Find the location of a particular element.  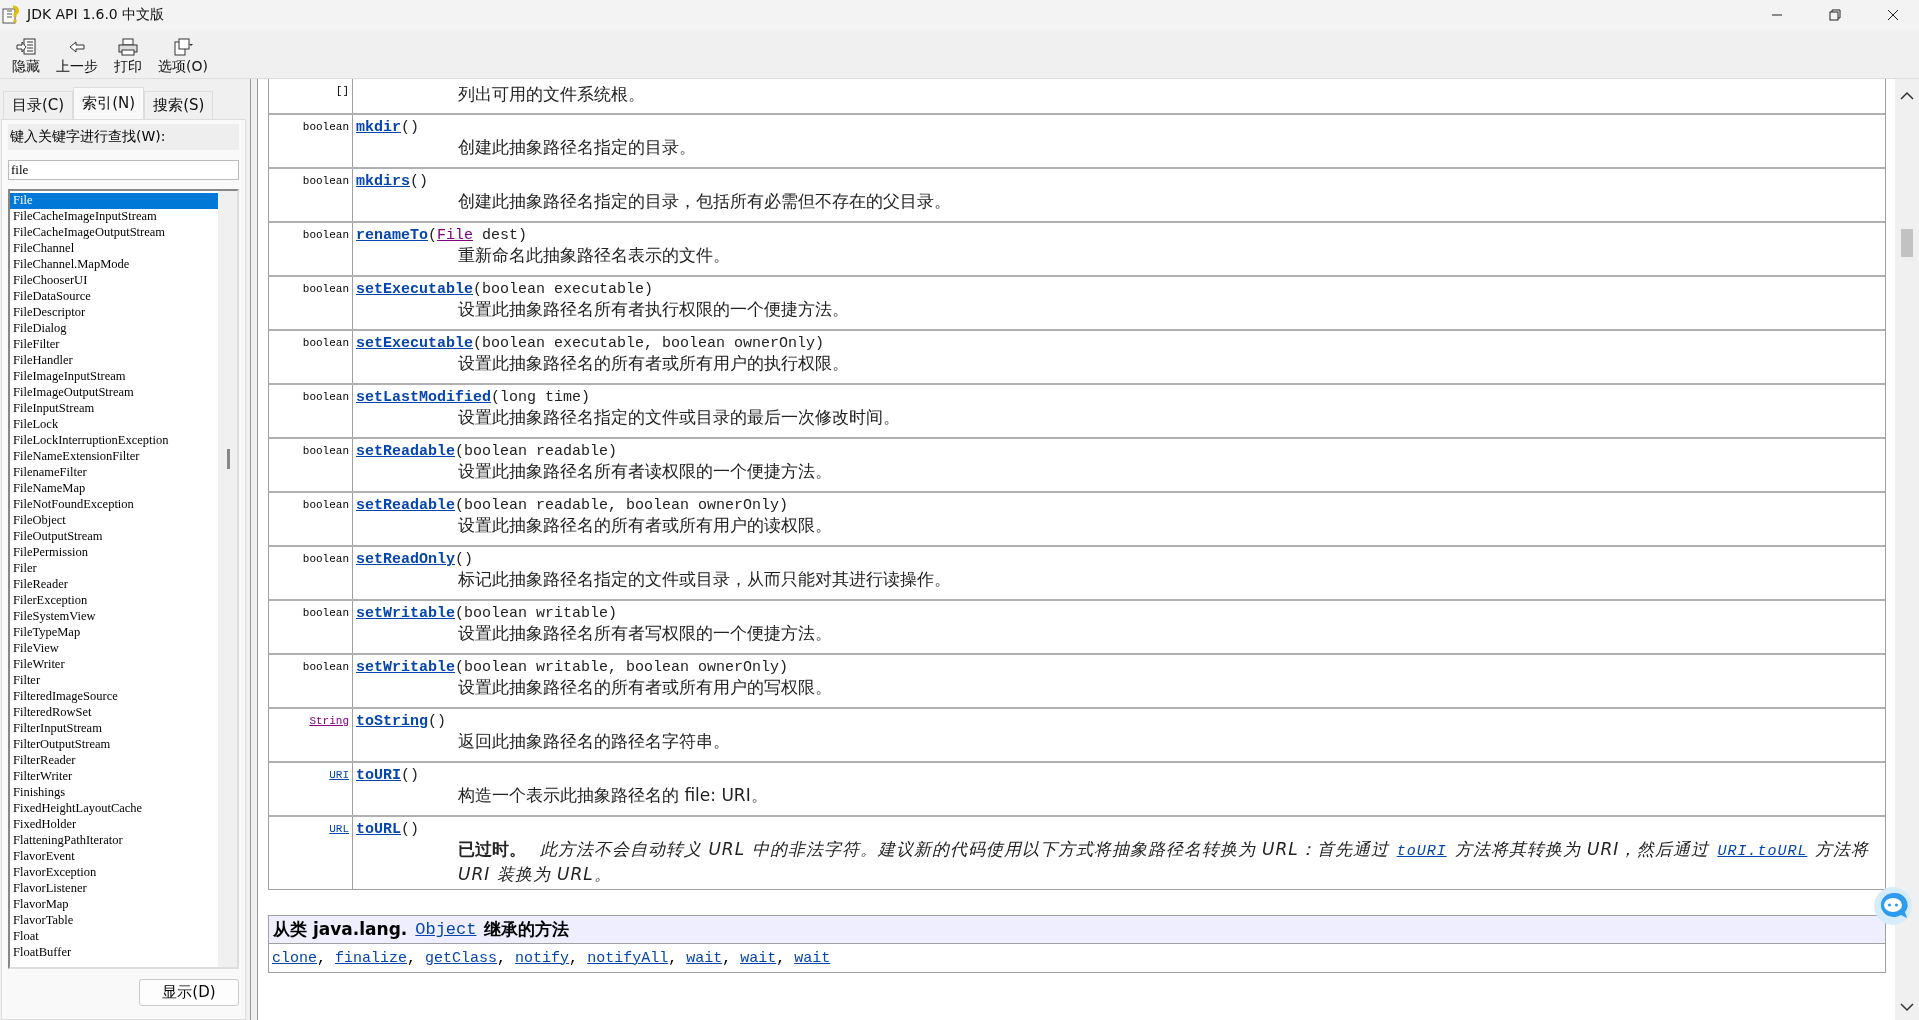

index-item: FileLock is located at coordinates (114, 425).